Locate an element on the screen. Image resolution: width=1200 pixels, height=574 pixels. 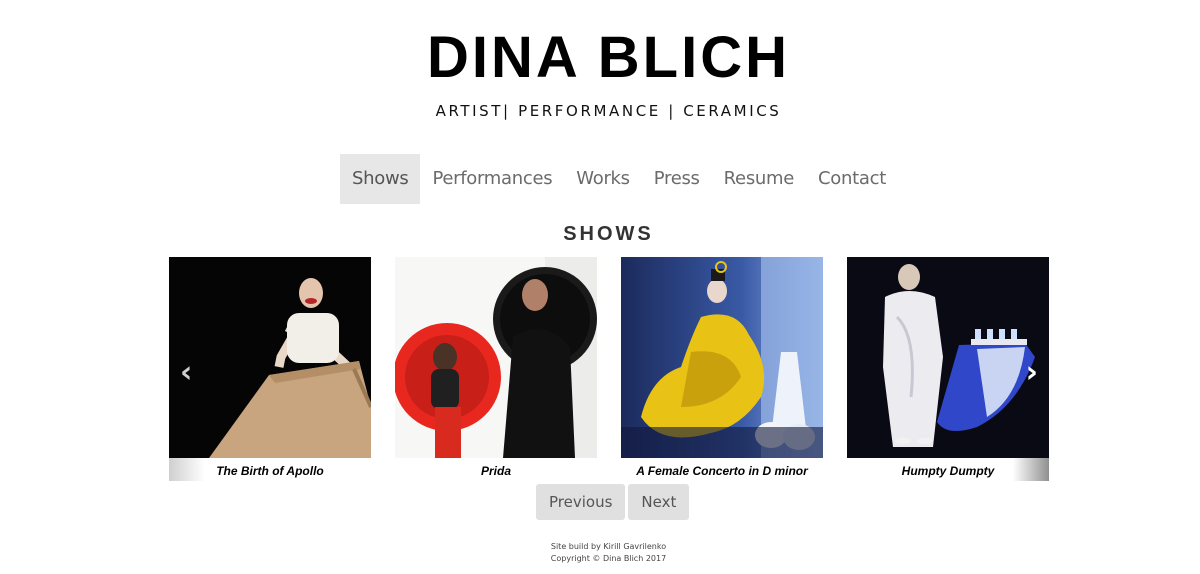
slide-caption: A Female Concerto in D minor is located at coordinates (722, 471).